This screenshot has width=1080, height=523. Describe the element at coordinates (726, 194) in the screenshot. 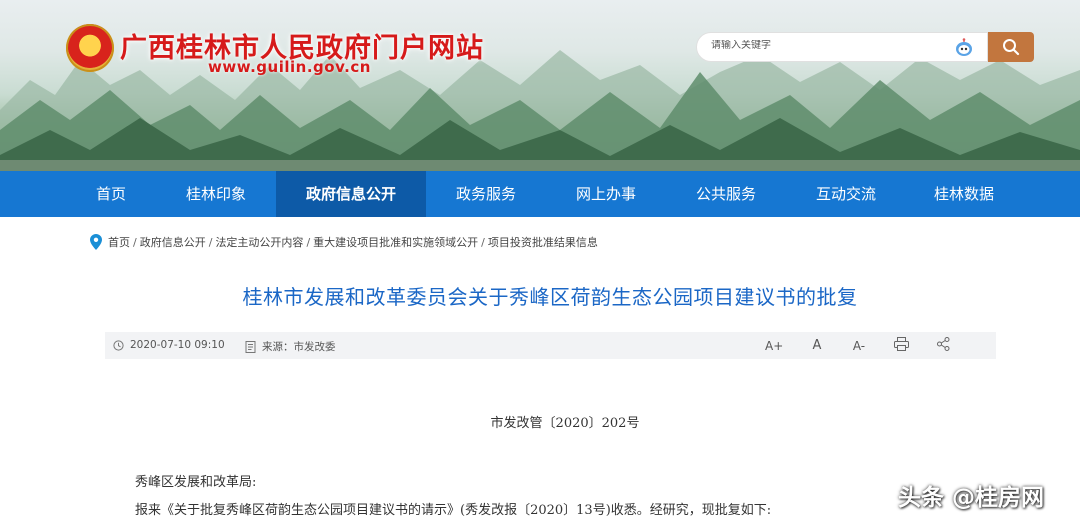

I see `nav-item-public-service: 公共服务` at that location.